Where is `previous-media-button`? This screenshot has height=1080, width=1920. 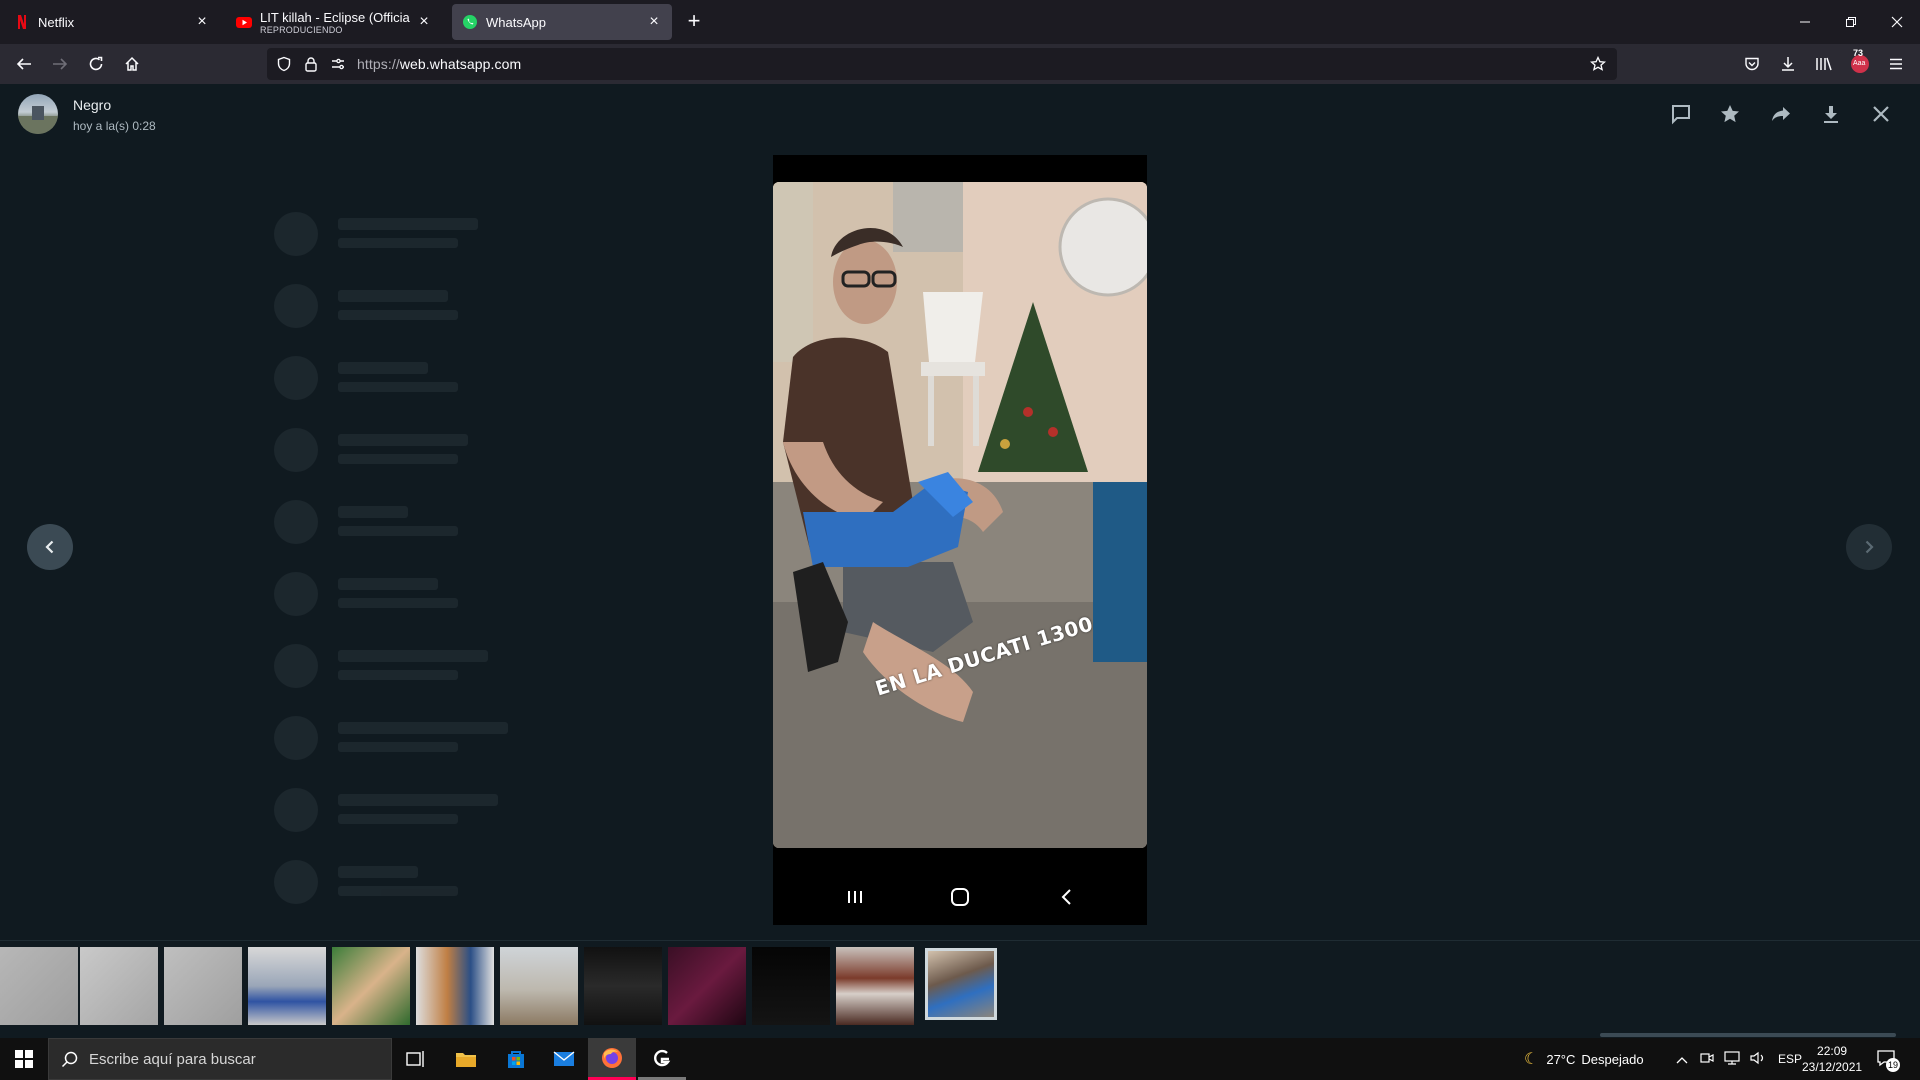
previous-media-button is located at coordinates (50, 547).